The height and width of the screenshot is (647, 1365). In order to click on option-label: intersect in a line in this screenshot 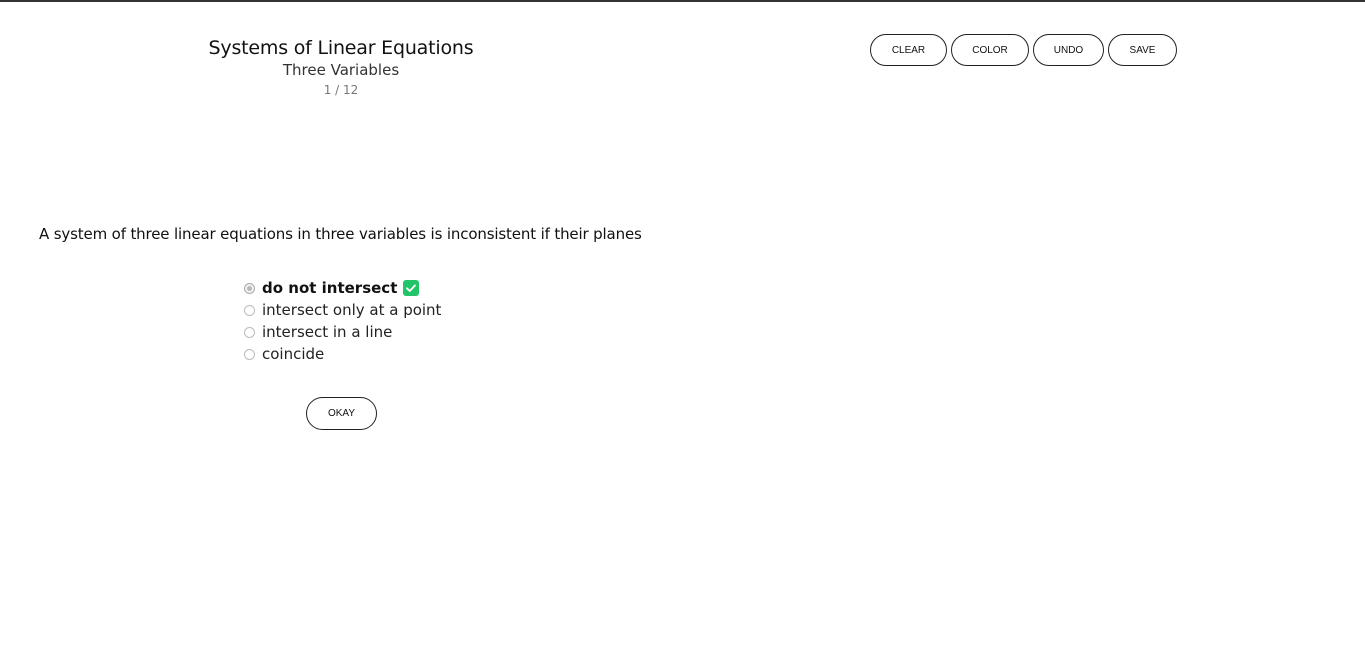, I will do `click(327, 332)`.